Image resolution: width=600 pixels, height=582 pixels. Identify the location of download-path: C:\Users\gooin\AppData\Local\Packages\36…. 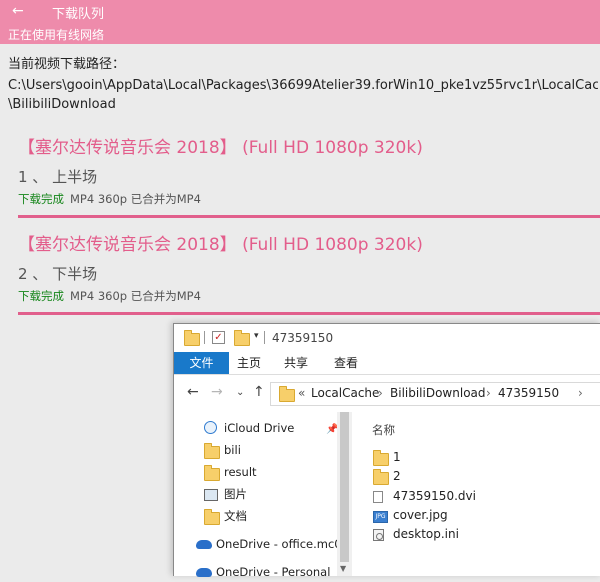
(303, 95).